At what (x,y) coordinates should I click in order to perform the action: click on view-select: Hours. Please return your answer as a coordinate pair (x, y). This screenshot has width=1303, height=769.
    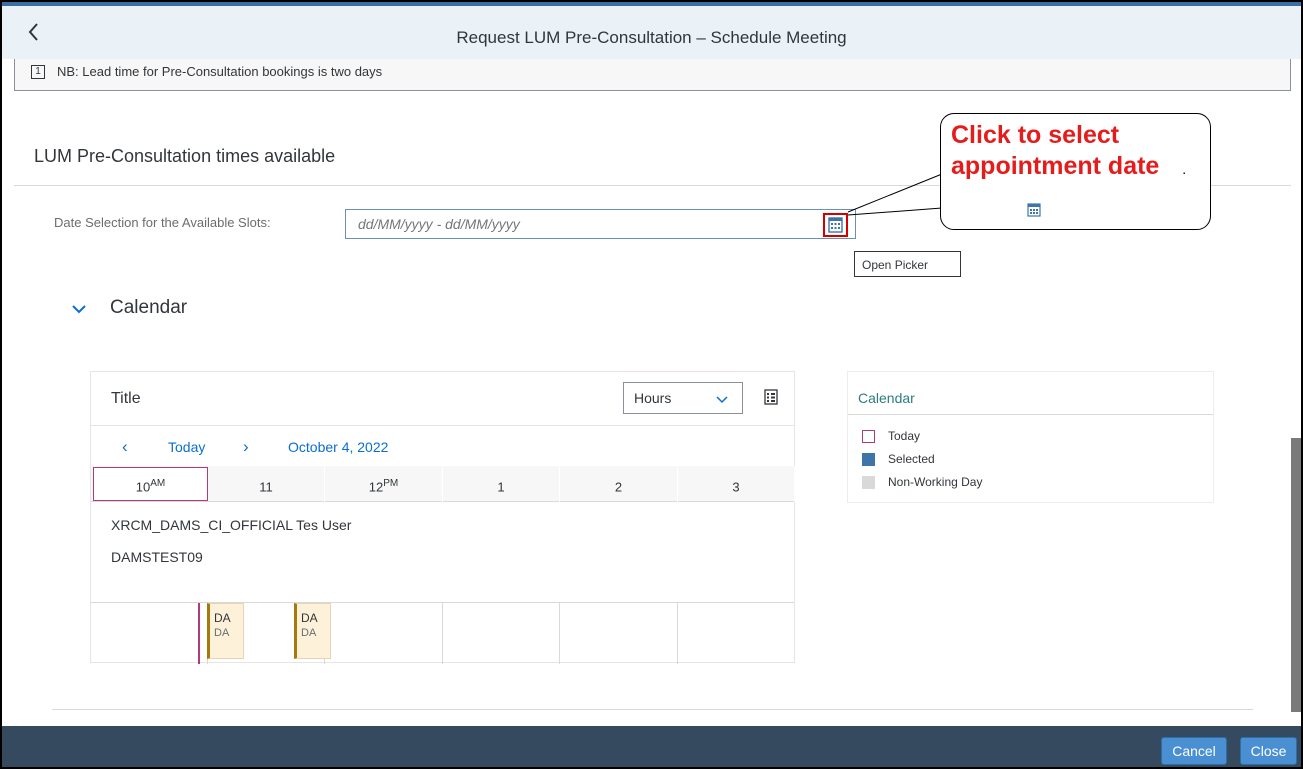
    Looking at the image, I should click on (683, 398).